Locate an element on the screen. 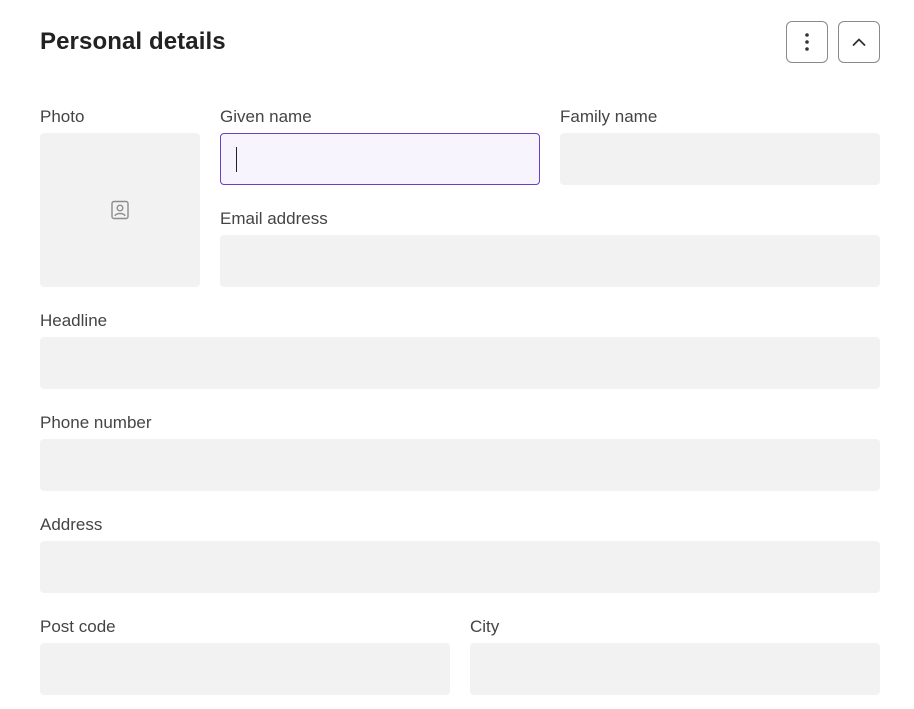  section-title: Personal details is located at coordinates (133, 41).